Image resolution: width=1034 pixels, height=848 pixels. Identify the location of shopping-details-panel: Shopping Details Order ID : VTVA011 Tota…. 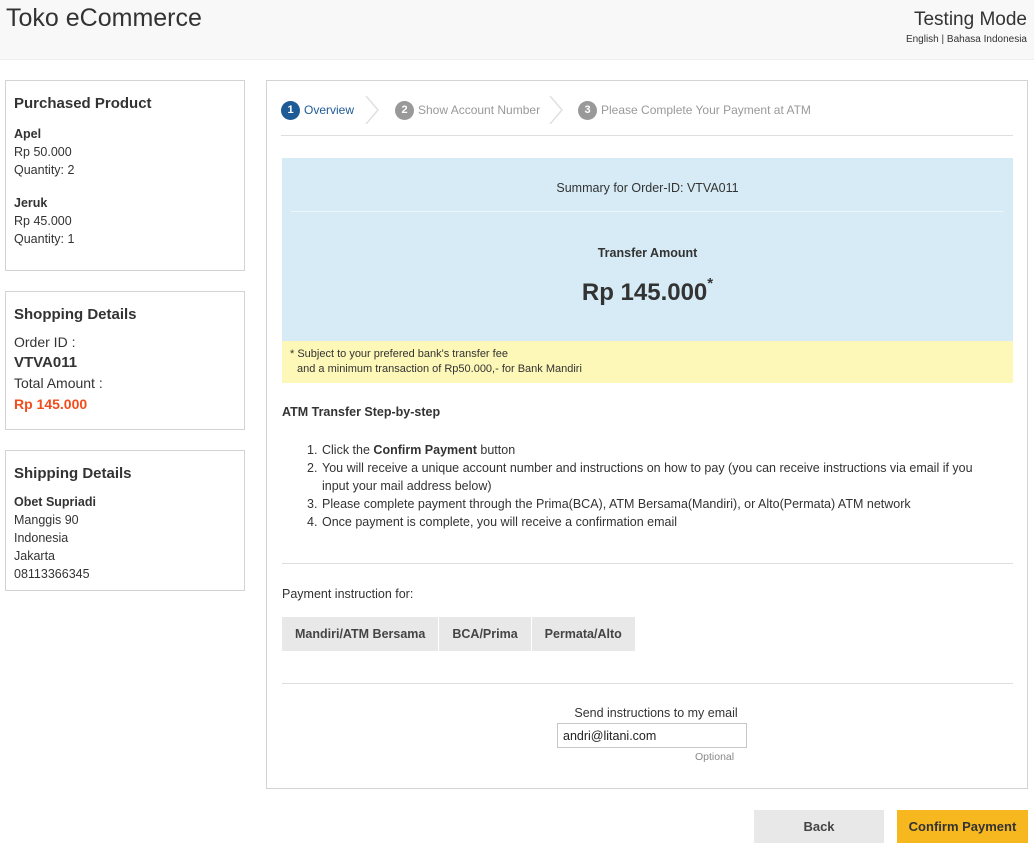
(125, 360).